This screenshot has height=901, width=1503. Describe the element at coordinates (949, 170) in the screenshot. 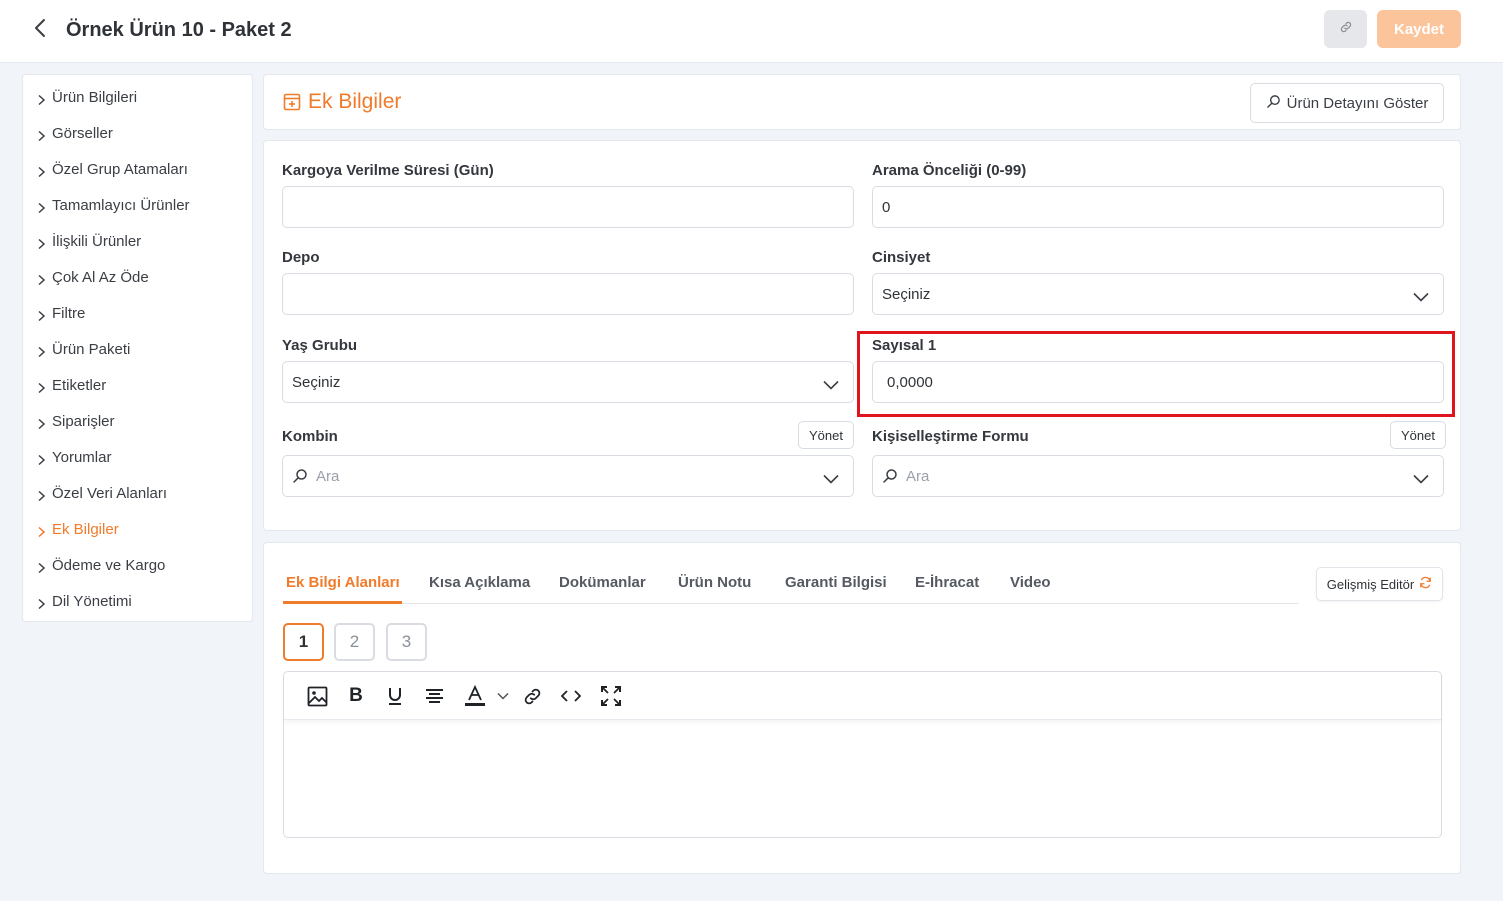

I see `search-priority-label: Arama Önceliği (0-99)` at that location.